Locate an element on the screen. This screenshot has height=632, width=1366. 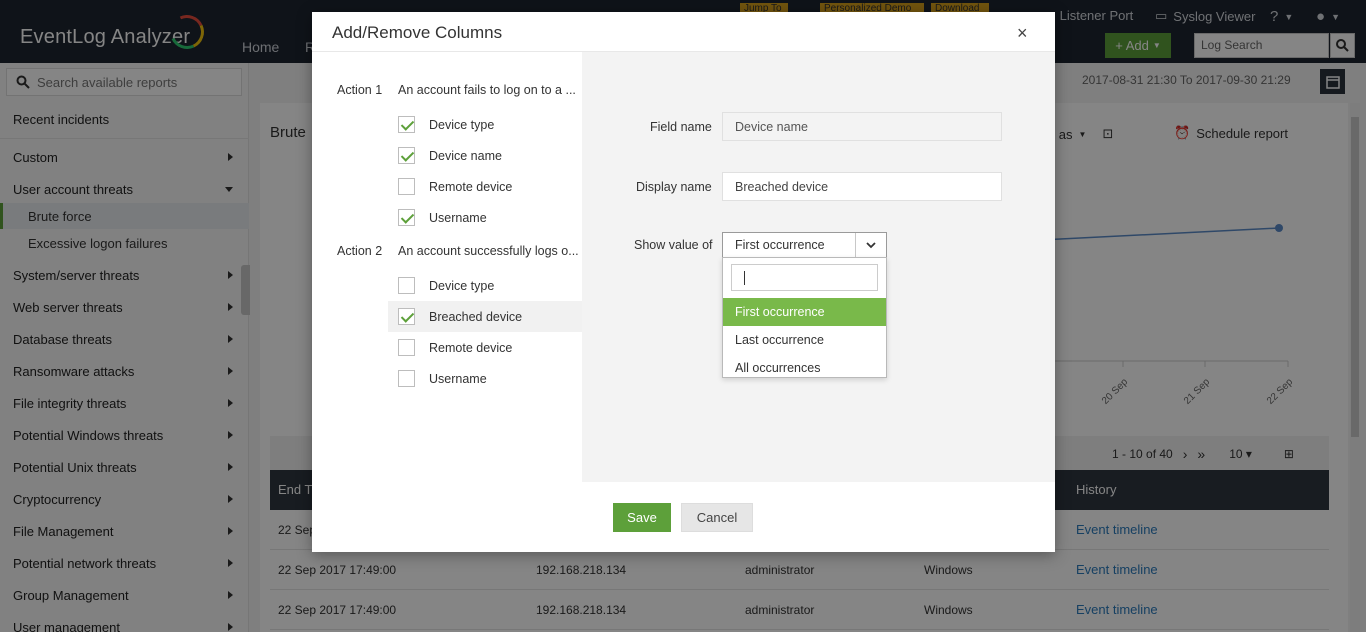
display-name-field: Breached device is located at coordinates (862, 186).